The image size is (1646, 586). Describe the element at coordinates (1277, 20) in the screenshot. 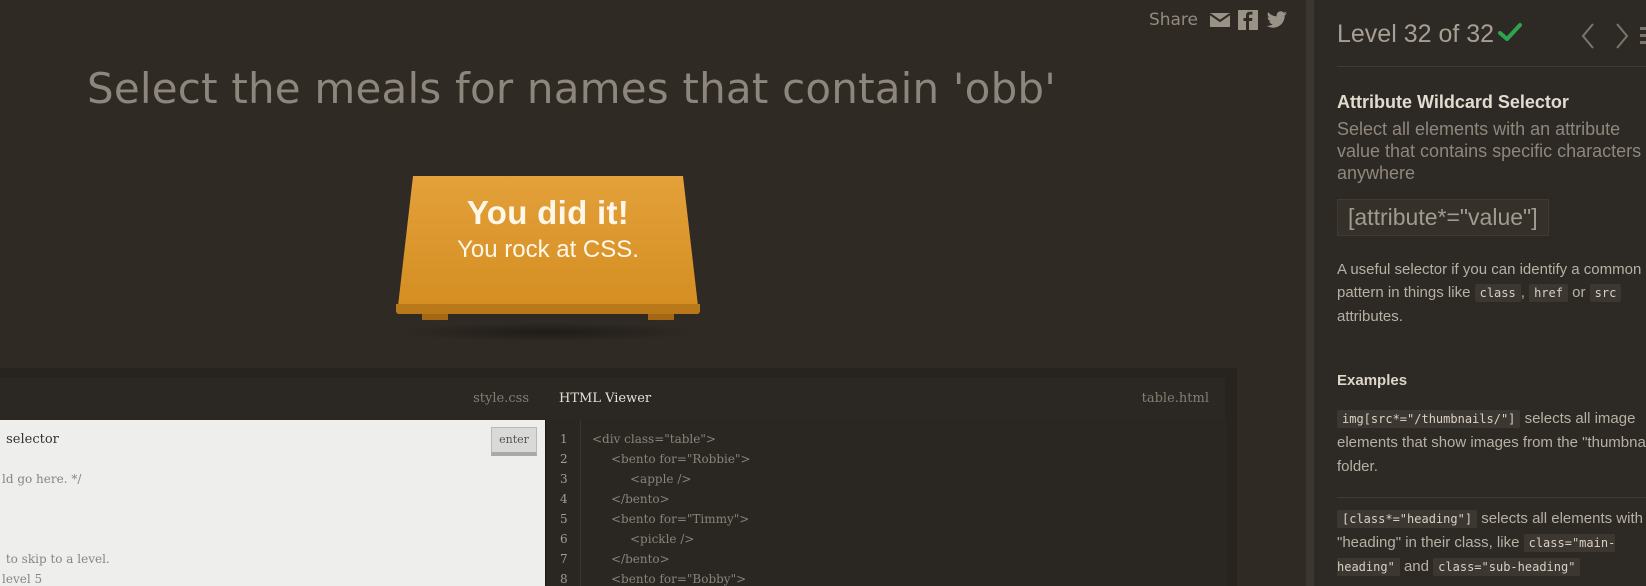

I see `twitter-icon` at that location.